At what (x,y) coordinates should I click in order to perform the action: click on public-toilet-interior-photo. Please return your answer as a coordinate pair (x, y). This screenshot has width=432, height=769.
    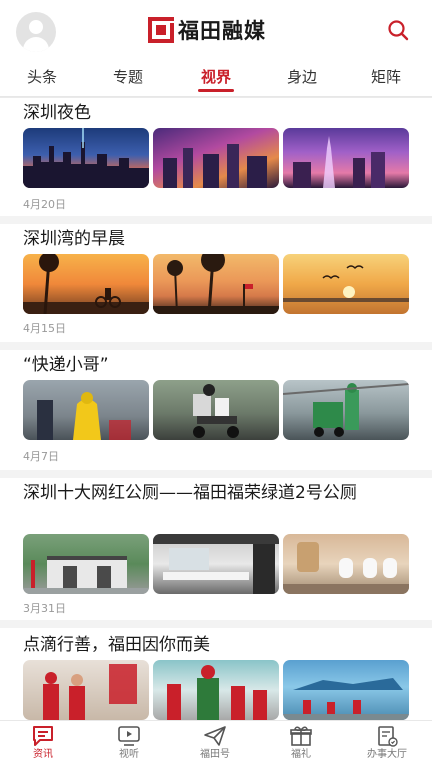
    Looking at the image, I should click on (346, 564).